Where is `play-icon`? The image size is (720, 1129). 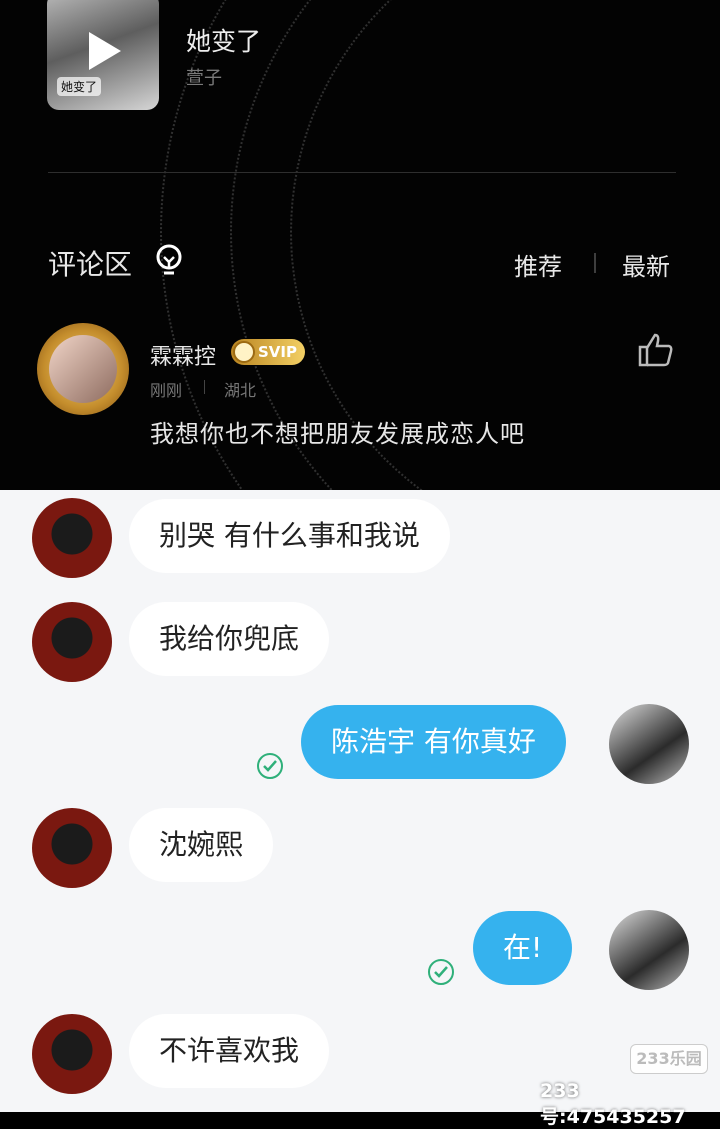
play-icon is located at coordinates (105, 51).